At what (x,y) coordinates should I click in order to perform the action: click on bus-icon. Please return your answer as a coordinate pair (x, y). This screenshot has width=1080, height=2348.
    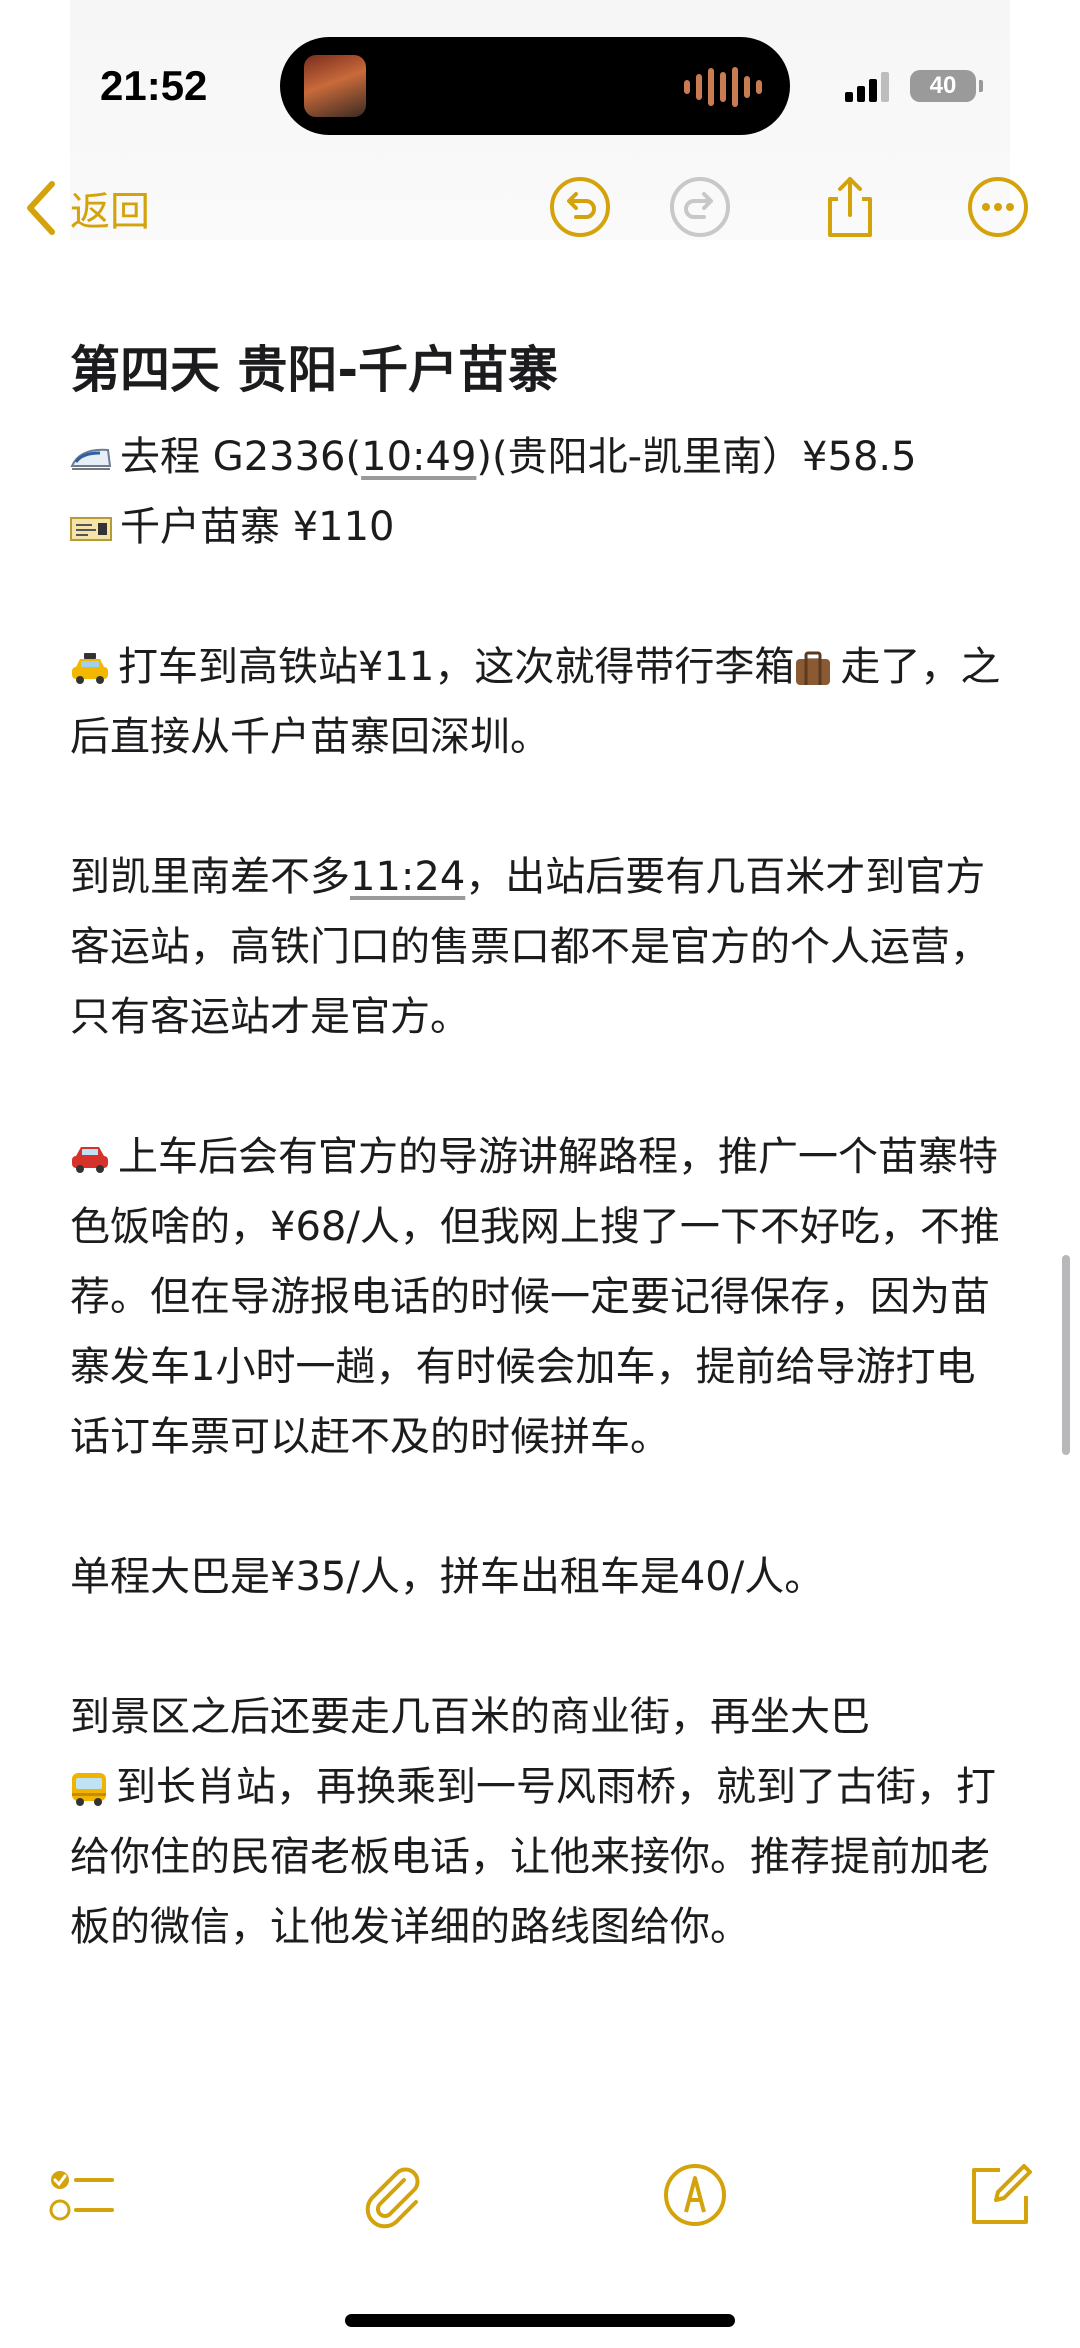
    Looking at the image, I should click on (89, 1789).